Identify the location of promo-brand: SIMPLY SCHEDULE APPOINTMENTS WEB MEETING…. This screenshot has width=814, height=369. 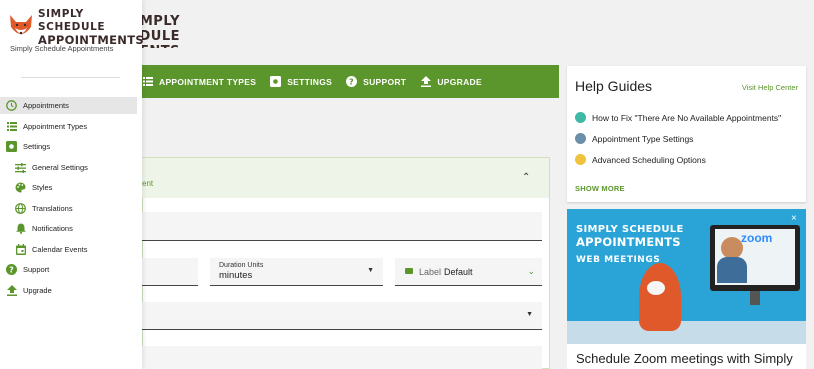
(630, 245).